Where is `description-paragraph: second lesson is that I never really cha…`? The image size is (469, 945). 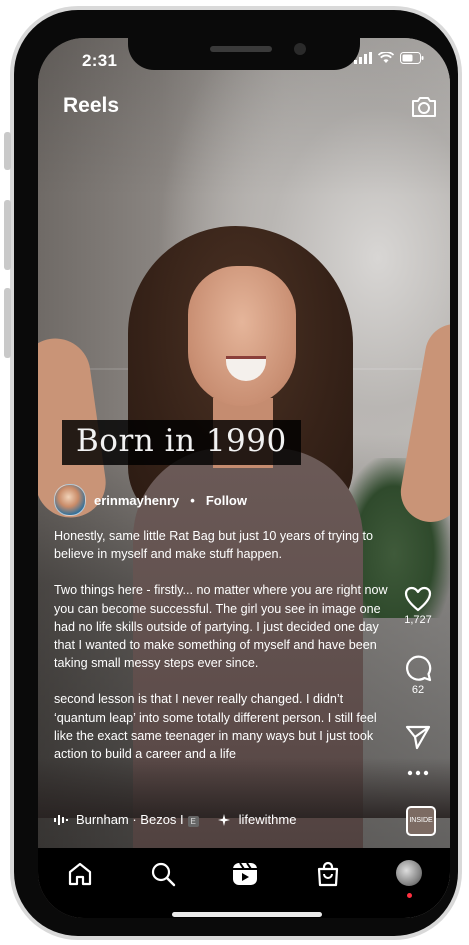 description-paragraph: second lesson is that I never really cha… is located at coordinates (215, 727).